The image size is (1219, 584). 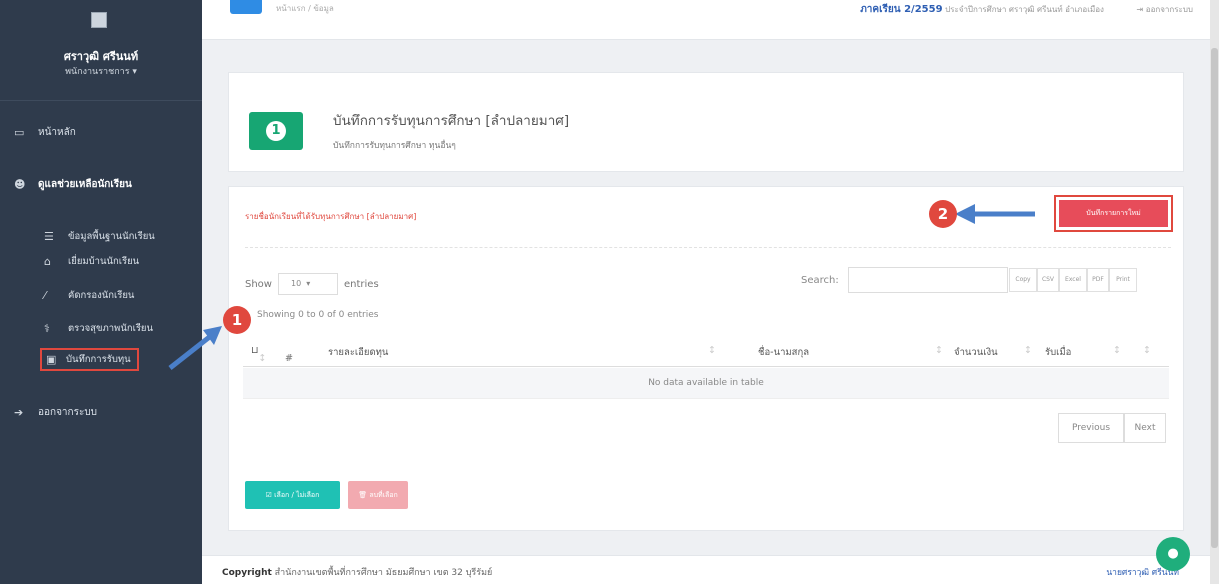 I want to click on scrollbar-thumb, so click(x=1214, y=298).